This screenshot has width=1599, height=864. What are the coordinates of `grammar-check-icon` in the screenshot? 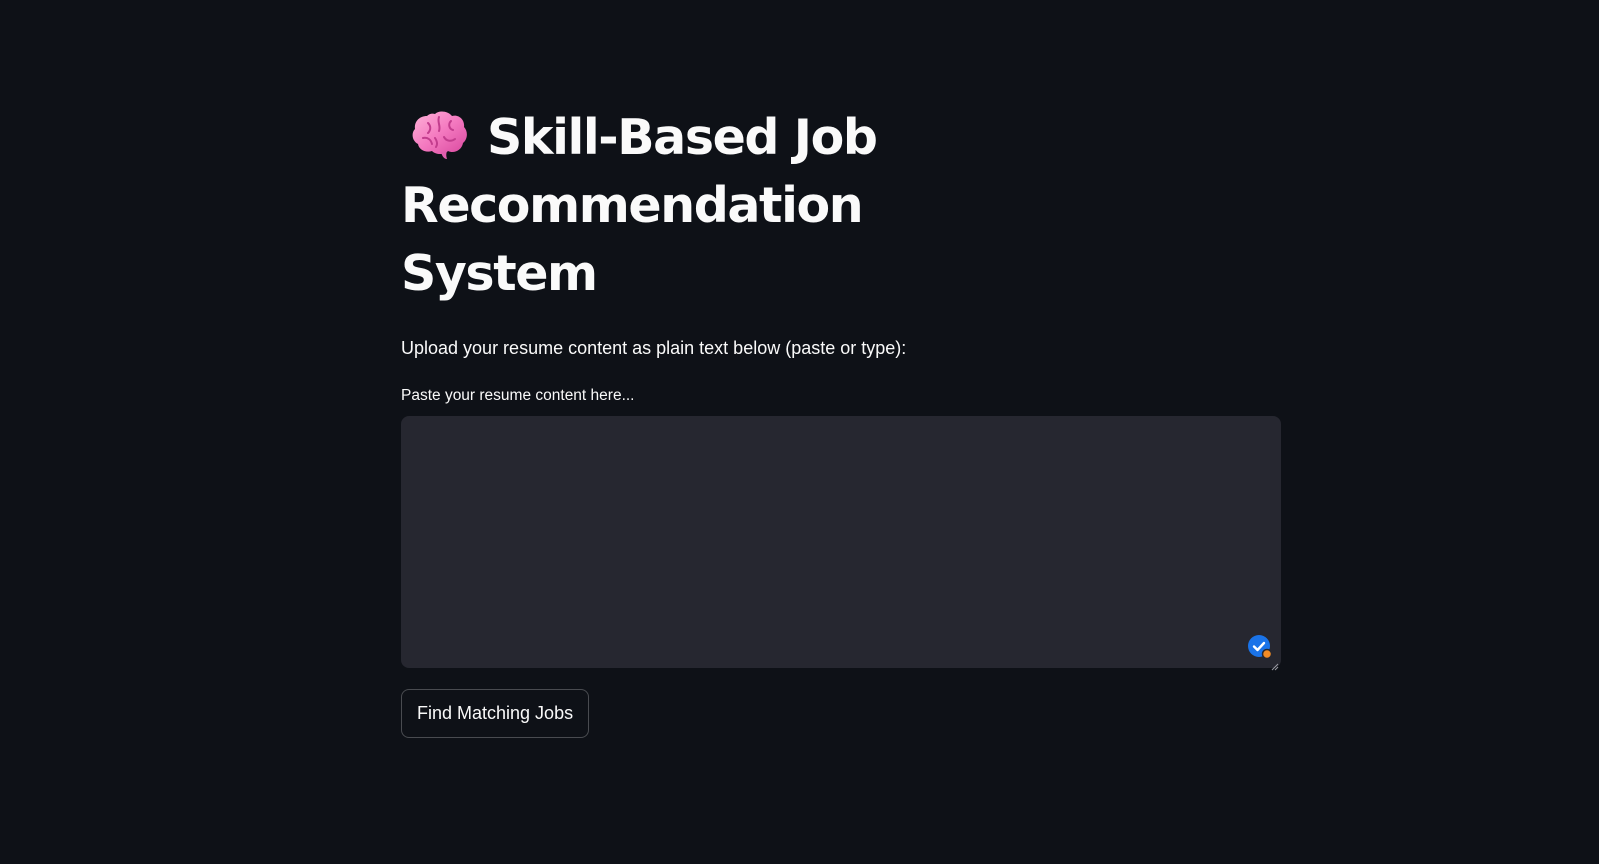 It's located at (1260, 647).